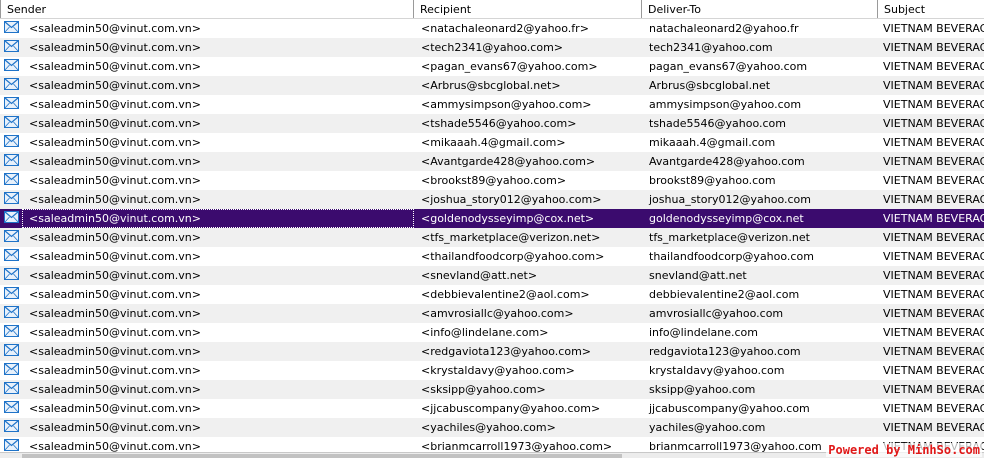 This screenshot has height=458, width=984. What do you see at coordinates (508, 218) in the screenshot?
I see `recipient-cell: <goldenodysseyimp@cox.net>` at bounding box center [508, 218].